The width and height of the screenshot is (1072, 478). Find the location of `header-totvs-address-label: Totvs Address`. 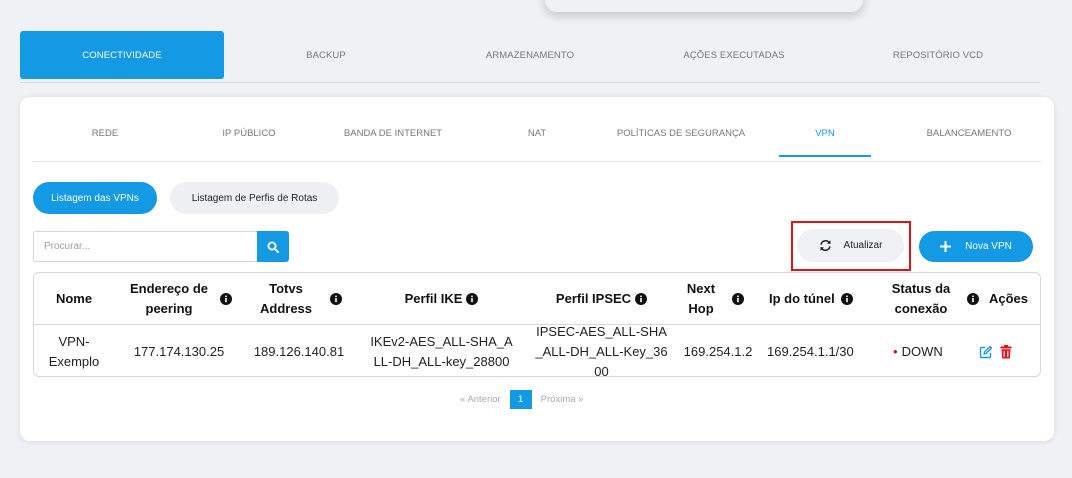

header-totvs-address-label: Totvs Address is located at coordinates (286, 298).